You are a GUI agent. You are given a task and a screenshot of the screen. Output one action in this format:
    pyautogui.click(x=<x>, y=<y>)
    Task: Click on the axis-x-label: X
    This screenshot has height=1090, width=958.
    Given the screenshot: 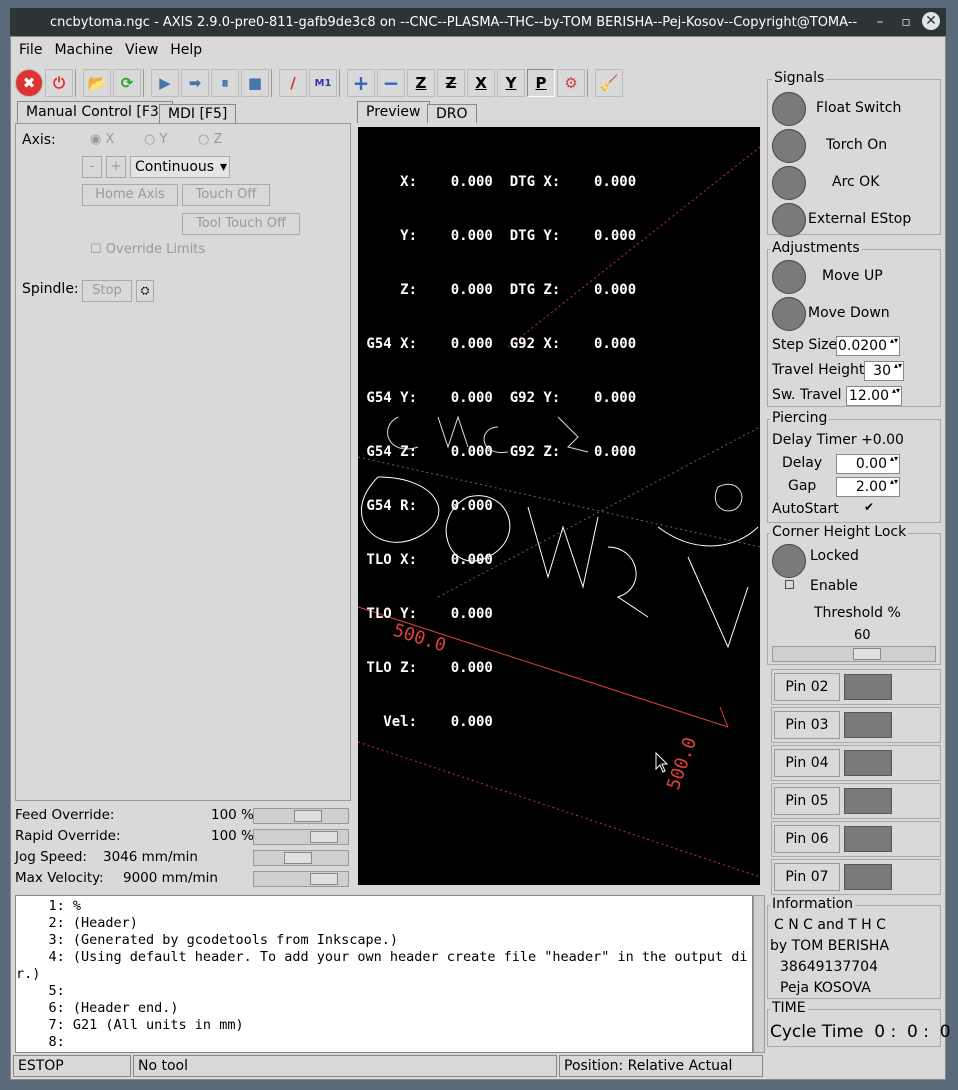 What is the action you would take?
    pyautogui.click(x=110, y=139)
    